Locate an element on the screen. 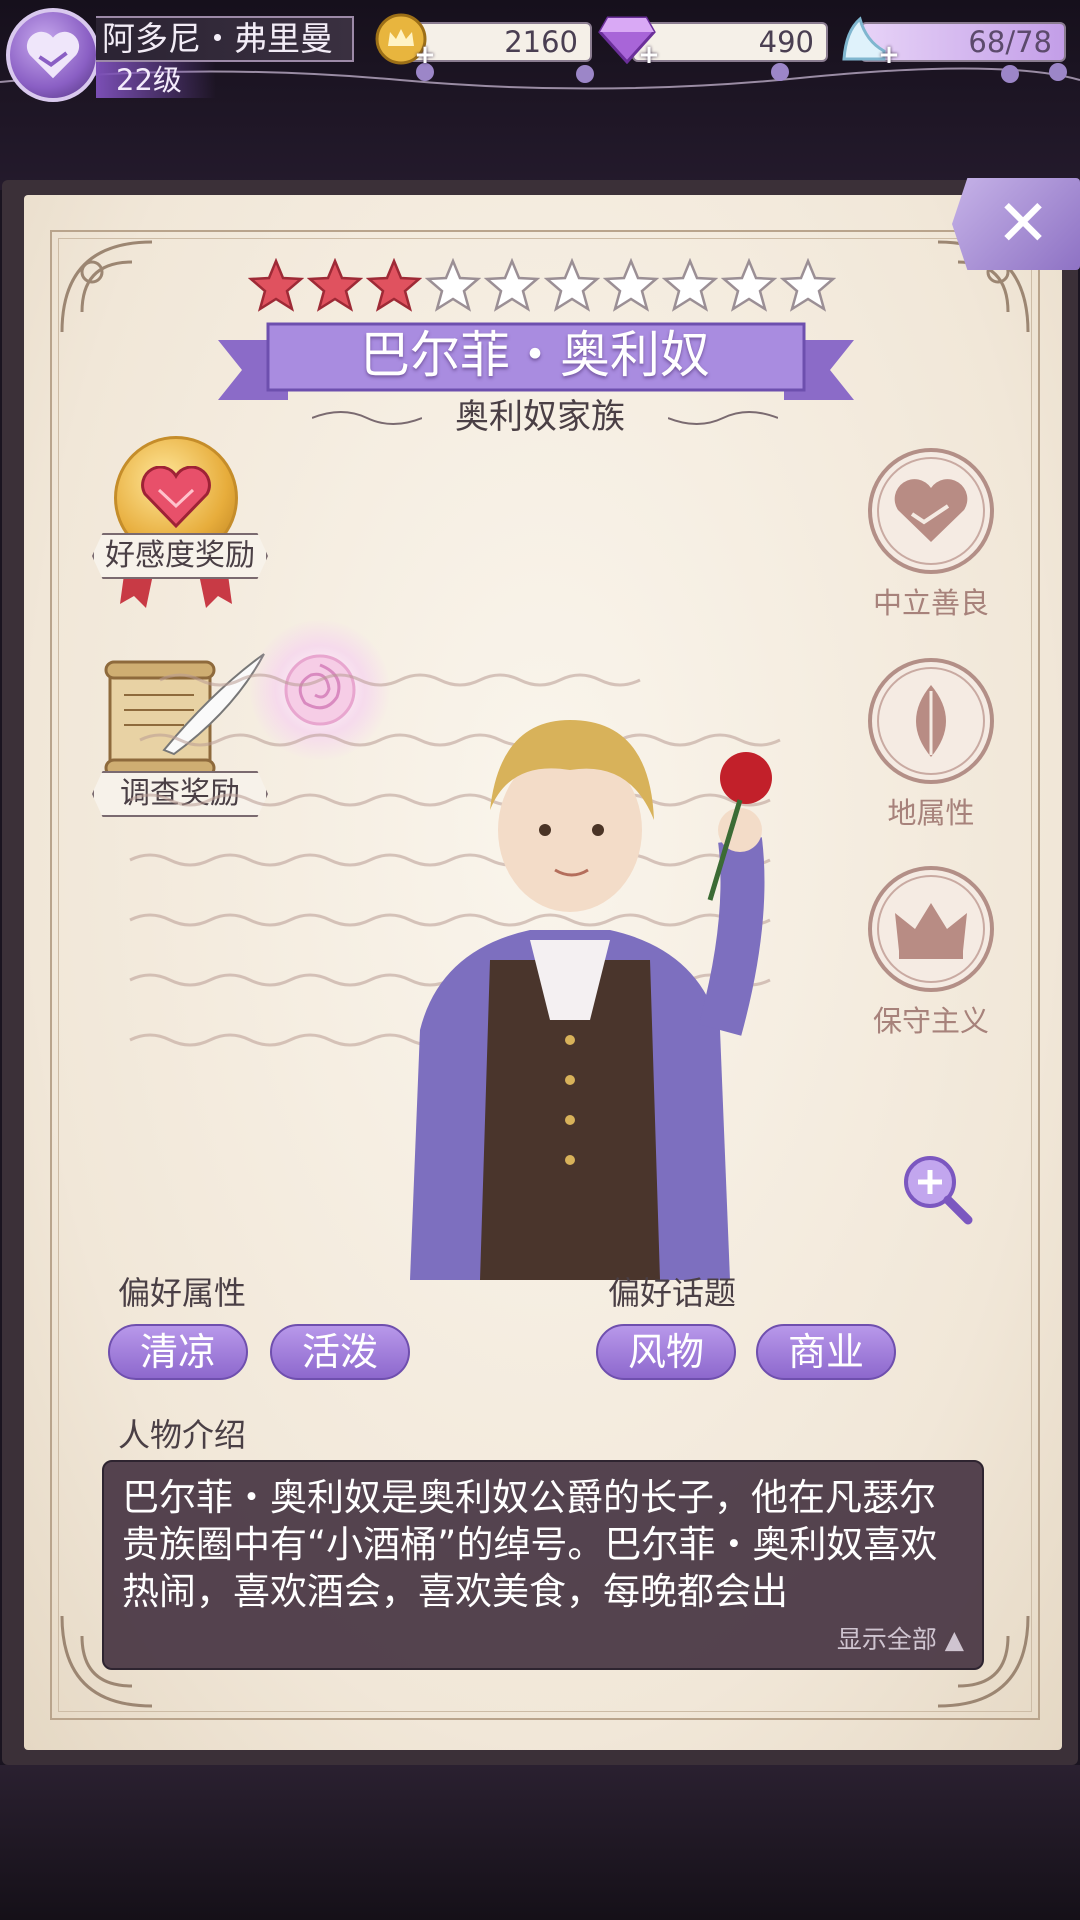 This screenshot has height=1920, width=1080. add-gold-button: + is located at coordinates (425, 55).